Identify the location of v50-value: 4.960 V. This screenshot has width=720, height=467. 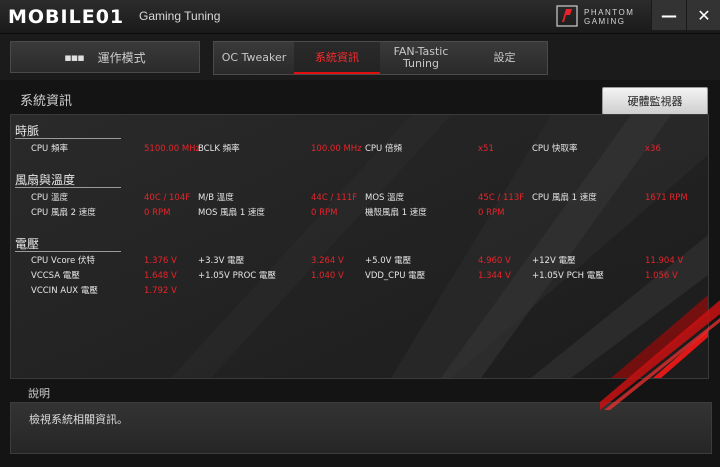
(494, 261).